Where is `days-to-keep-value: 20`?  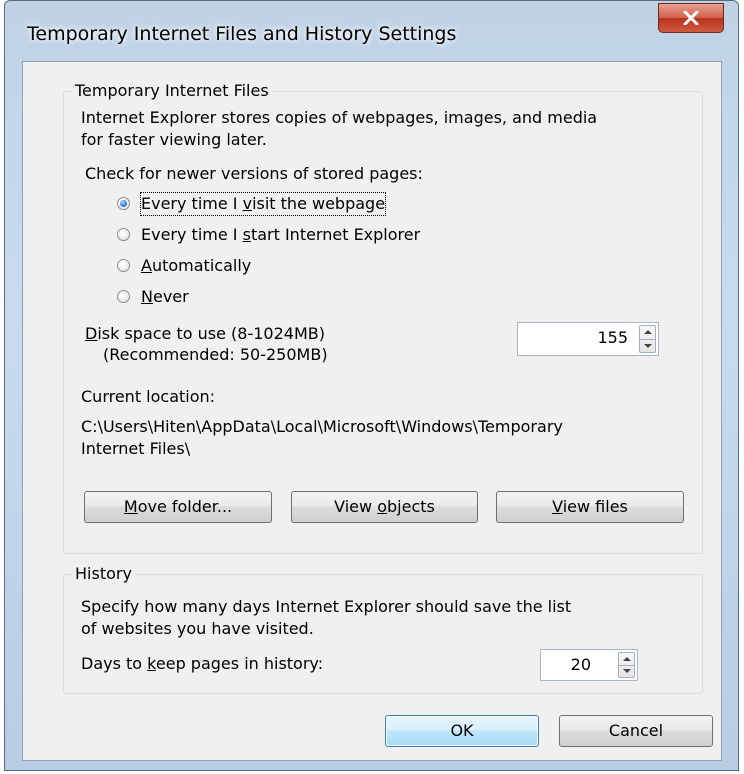 days-to-keep-value: 20 is located at coordinates (581, 665).